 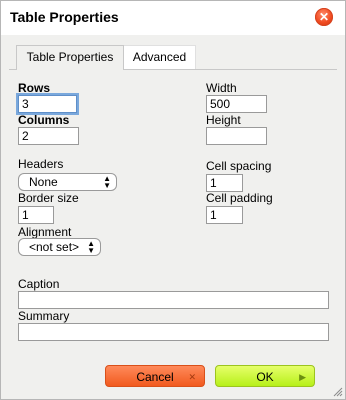 What do you see at coordinates (47, 104) in the screenshot?
I see `rows-input` at bounding box center [47, 104].